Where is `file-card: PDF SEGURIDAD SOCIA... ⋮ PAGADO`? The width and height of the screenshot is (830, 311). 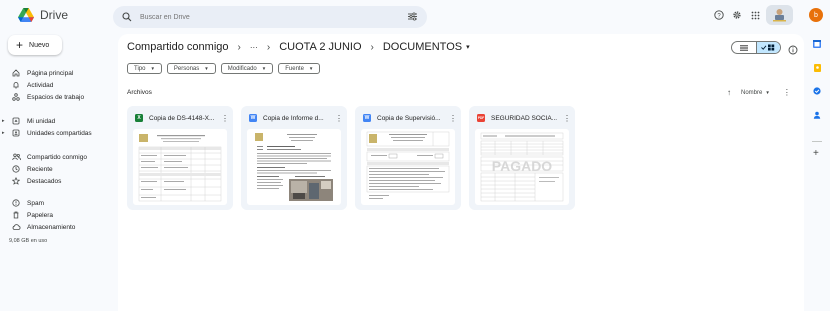
file-card: PDF SEGURIDAD SOCIA... ⋮ PAGADO is located at coordinates (522, 158).